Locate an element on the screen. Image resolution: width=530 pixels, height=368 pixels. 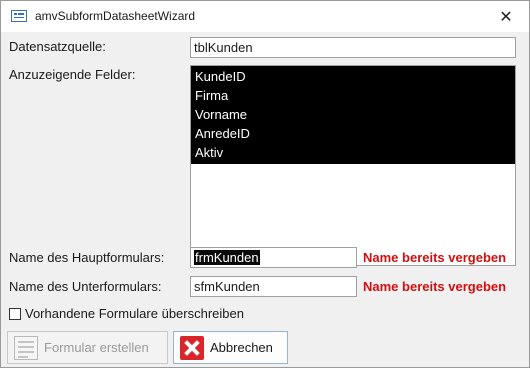
main-form-label: Name des Hauptformulars: is located at coordinates (87, 257).